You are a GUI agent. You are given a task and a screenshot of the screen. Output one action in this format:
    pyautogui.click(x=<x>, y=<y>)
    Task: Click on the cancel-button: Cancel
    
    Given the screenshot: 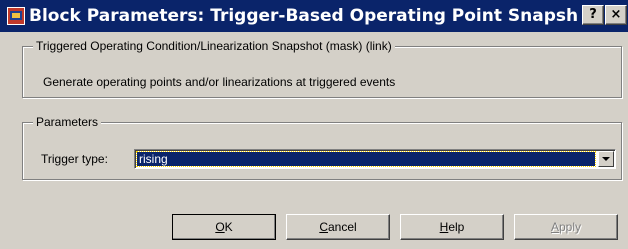 What is the action you would take?
    pyautogui.click(x=338, y=227)
    